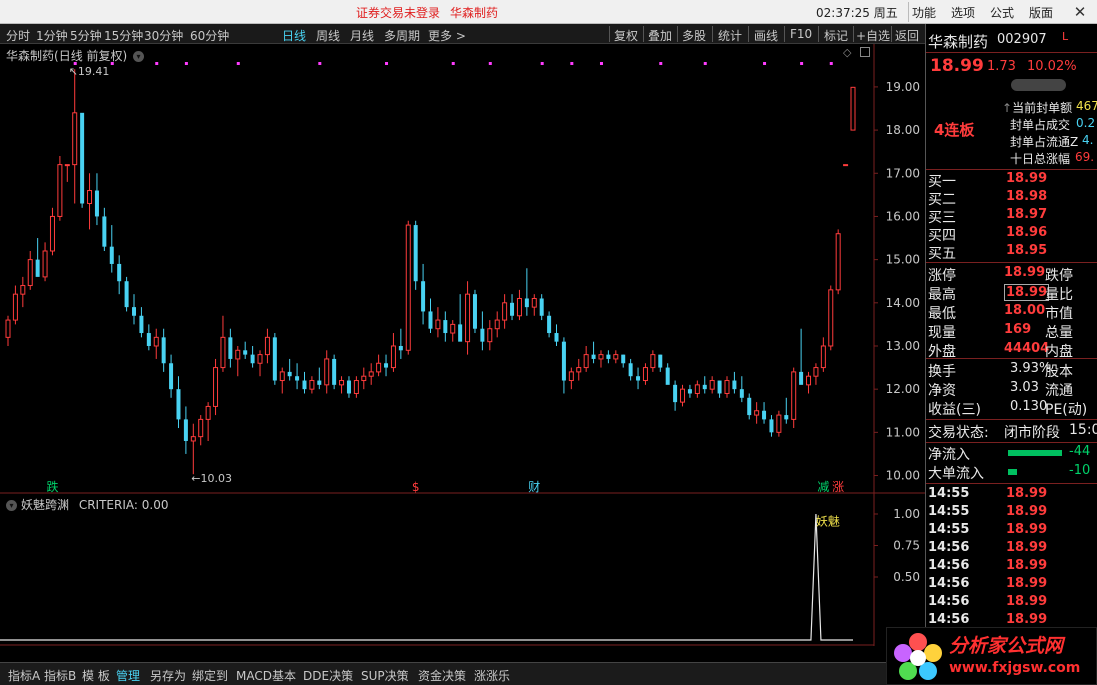 This screenshot has width=1097, height=685. I want to click on overlay-button: 叠加, so click(660, 35).